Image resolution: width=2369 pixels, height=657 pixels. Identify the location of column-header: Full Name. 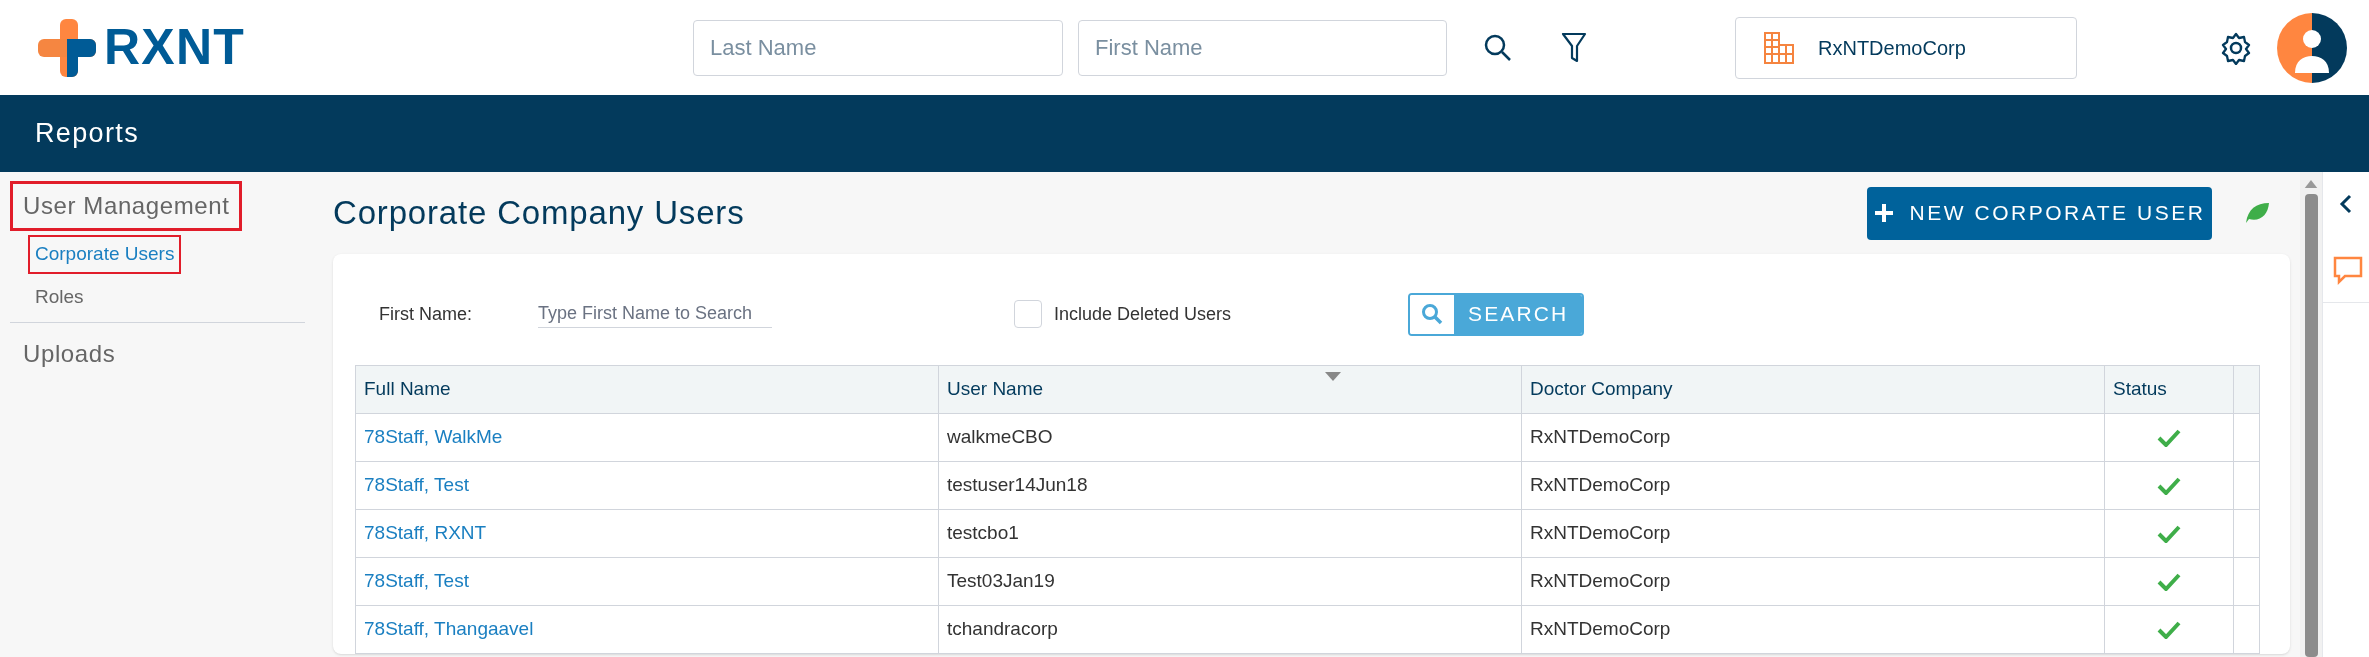
(407, 389).